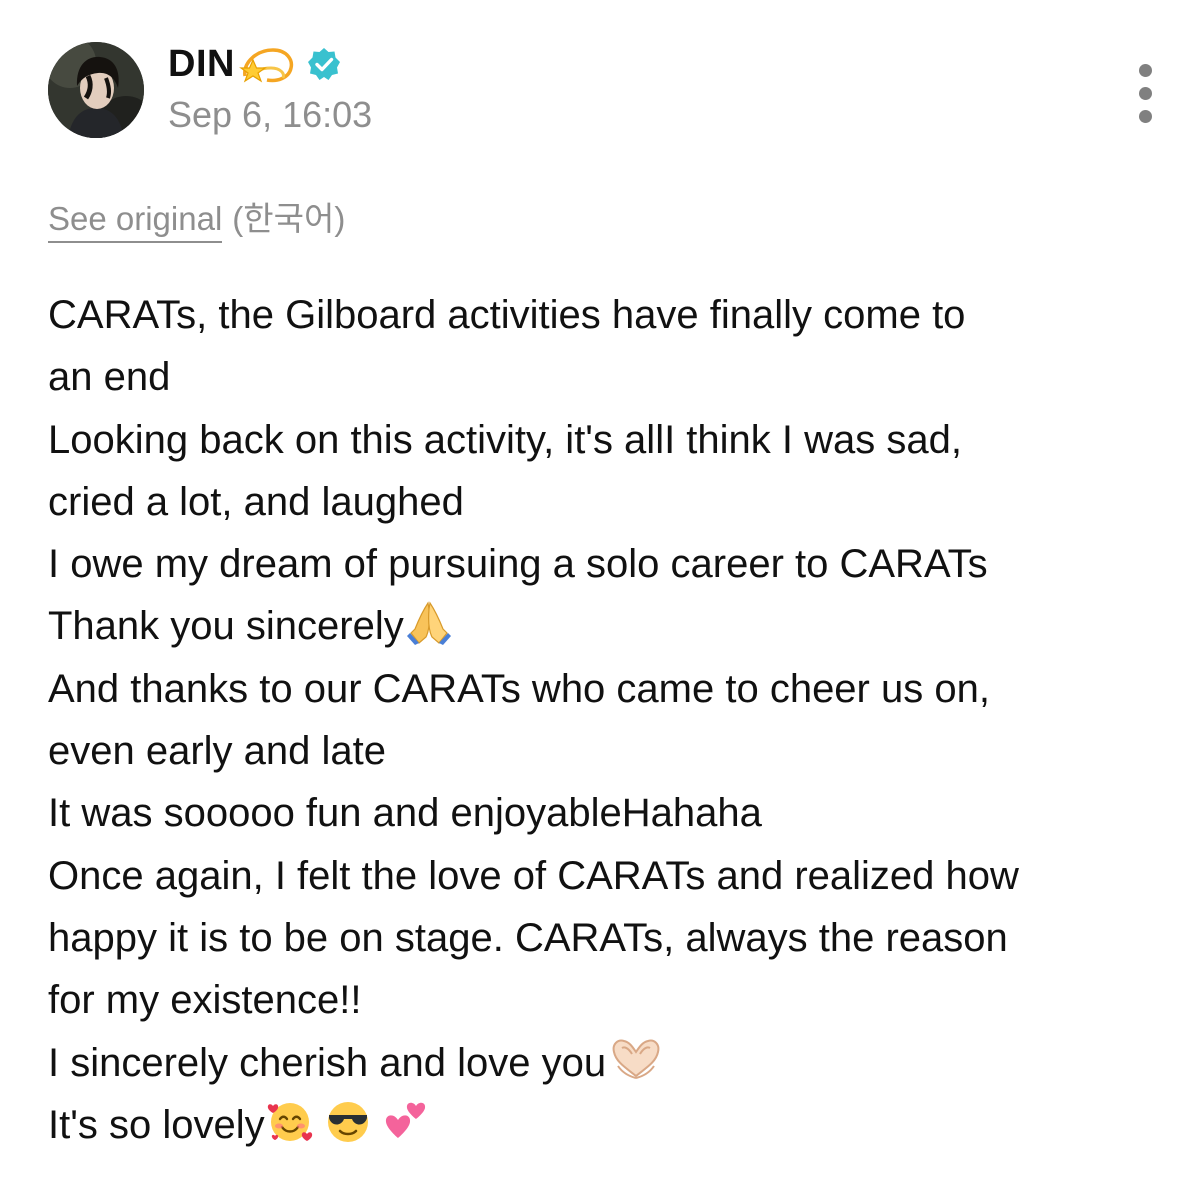 Image resolution: width=1200 pixels, height=1192 pixels. I want to click on post-line-text: an end, so click(109, 377).